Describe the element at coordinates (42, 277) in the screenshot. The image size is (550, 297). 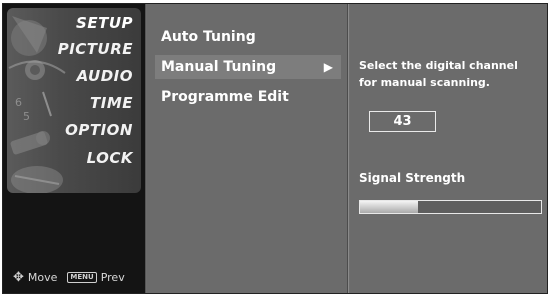
I see `hint-move-label: Move` at that location.